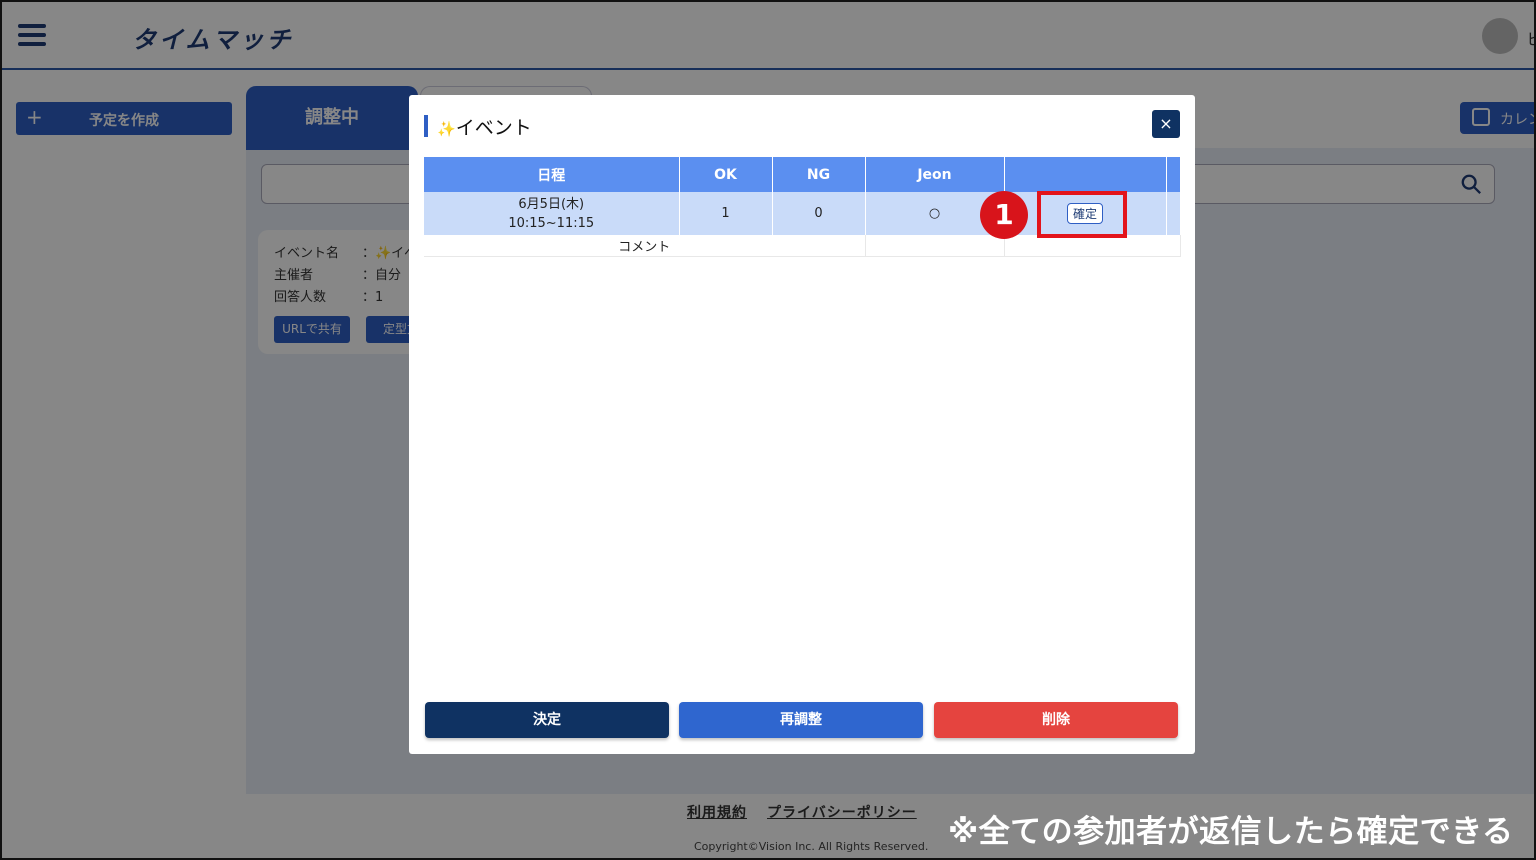  What do you see at coordinates (1092, 246) in the screenshot?
I see `comment-cell-empty` at bounding box center [1092, 246].